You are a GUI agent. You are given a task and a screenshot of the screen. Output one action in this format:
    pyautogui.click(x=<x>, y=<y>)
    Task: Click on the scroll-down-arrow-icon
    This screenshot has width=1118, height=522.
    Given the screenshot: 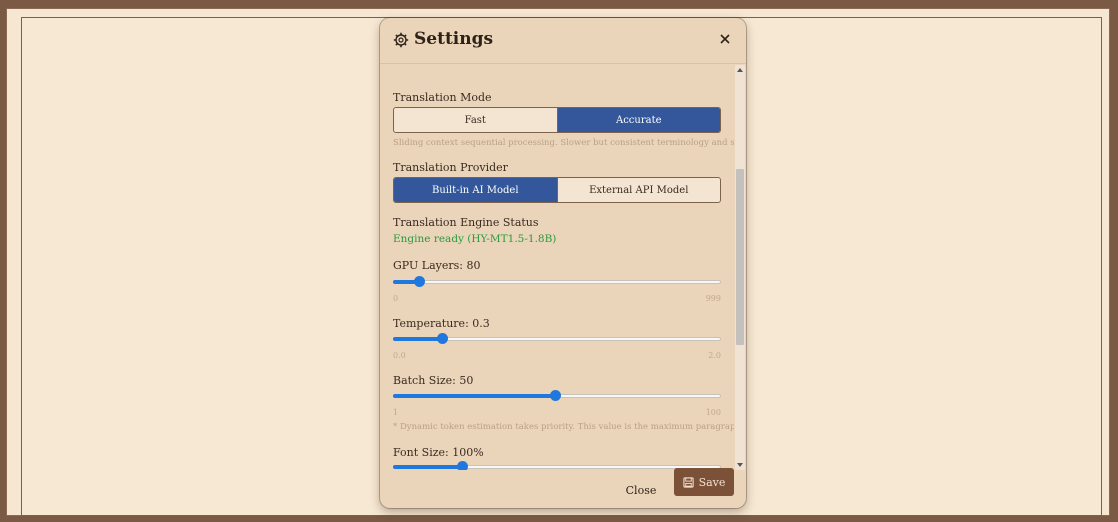 What is the action you would take?
    pyautogui.click(x=740, y=465)
    